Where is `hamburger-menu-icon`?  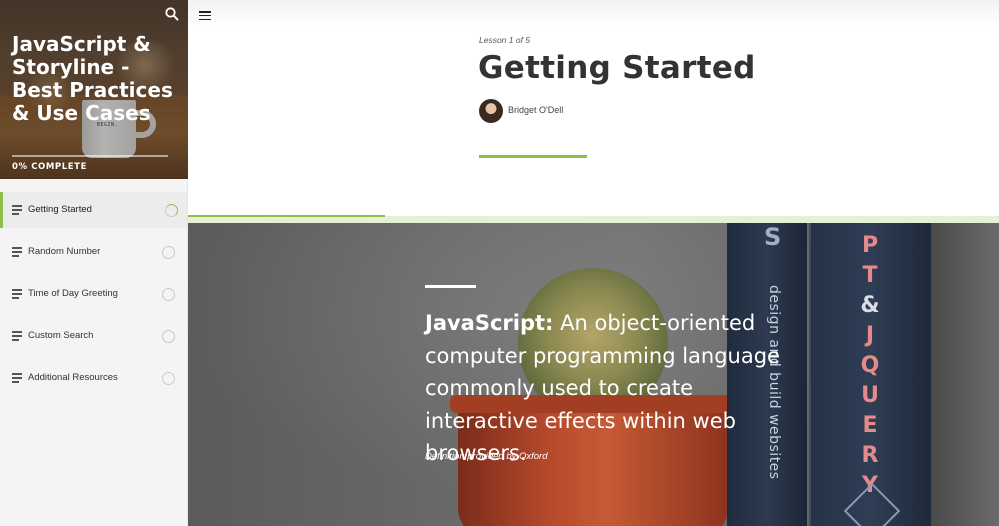
hamburger-menu-icon is located at coordinates (205, 16).